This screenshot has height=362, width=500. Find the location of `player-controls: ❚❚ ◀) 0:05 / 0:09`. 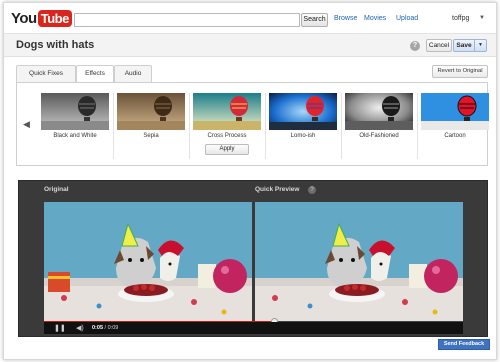

player-controls: ❚❚ ◀) 0:05 / 0:09 is located at coordinates (253, 328).